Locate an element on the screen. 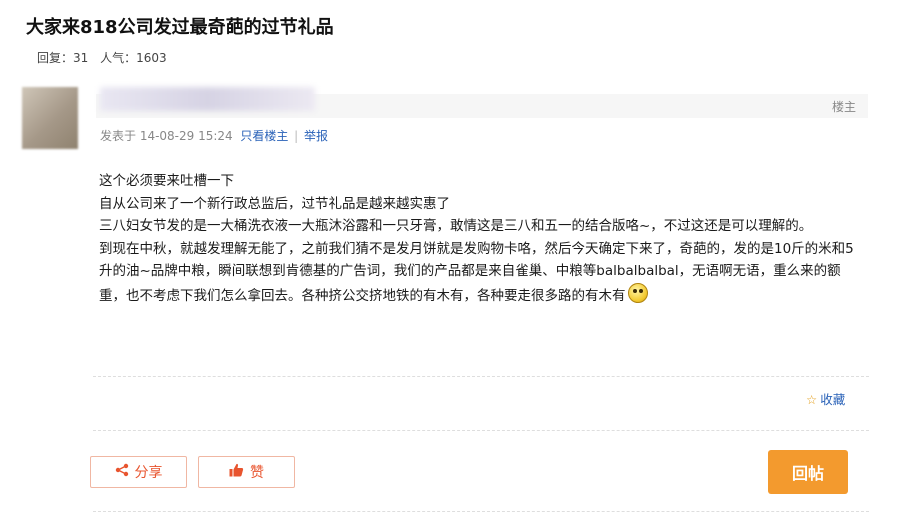 The height and width of the screenshot is (517, 900). reply-button: 回帖 is located at coordinates (808, 472).